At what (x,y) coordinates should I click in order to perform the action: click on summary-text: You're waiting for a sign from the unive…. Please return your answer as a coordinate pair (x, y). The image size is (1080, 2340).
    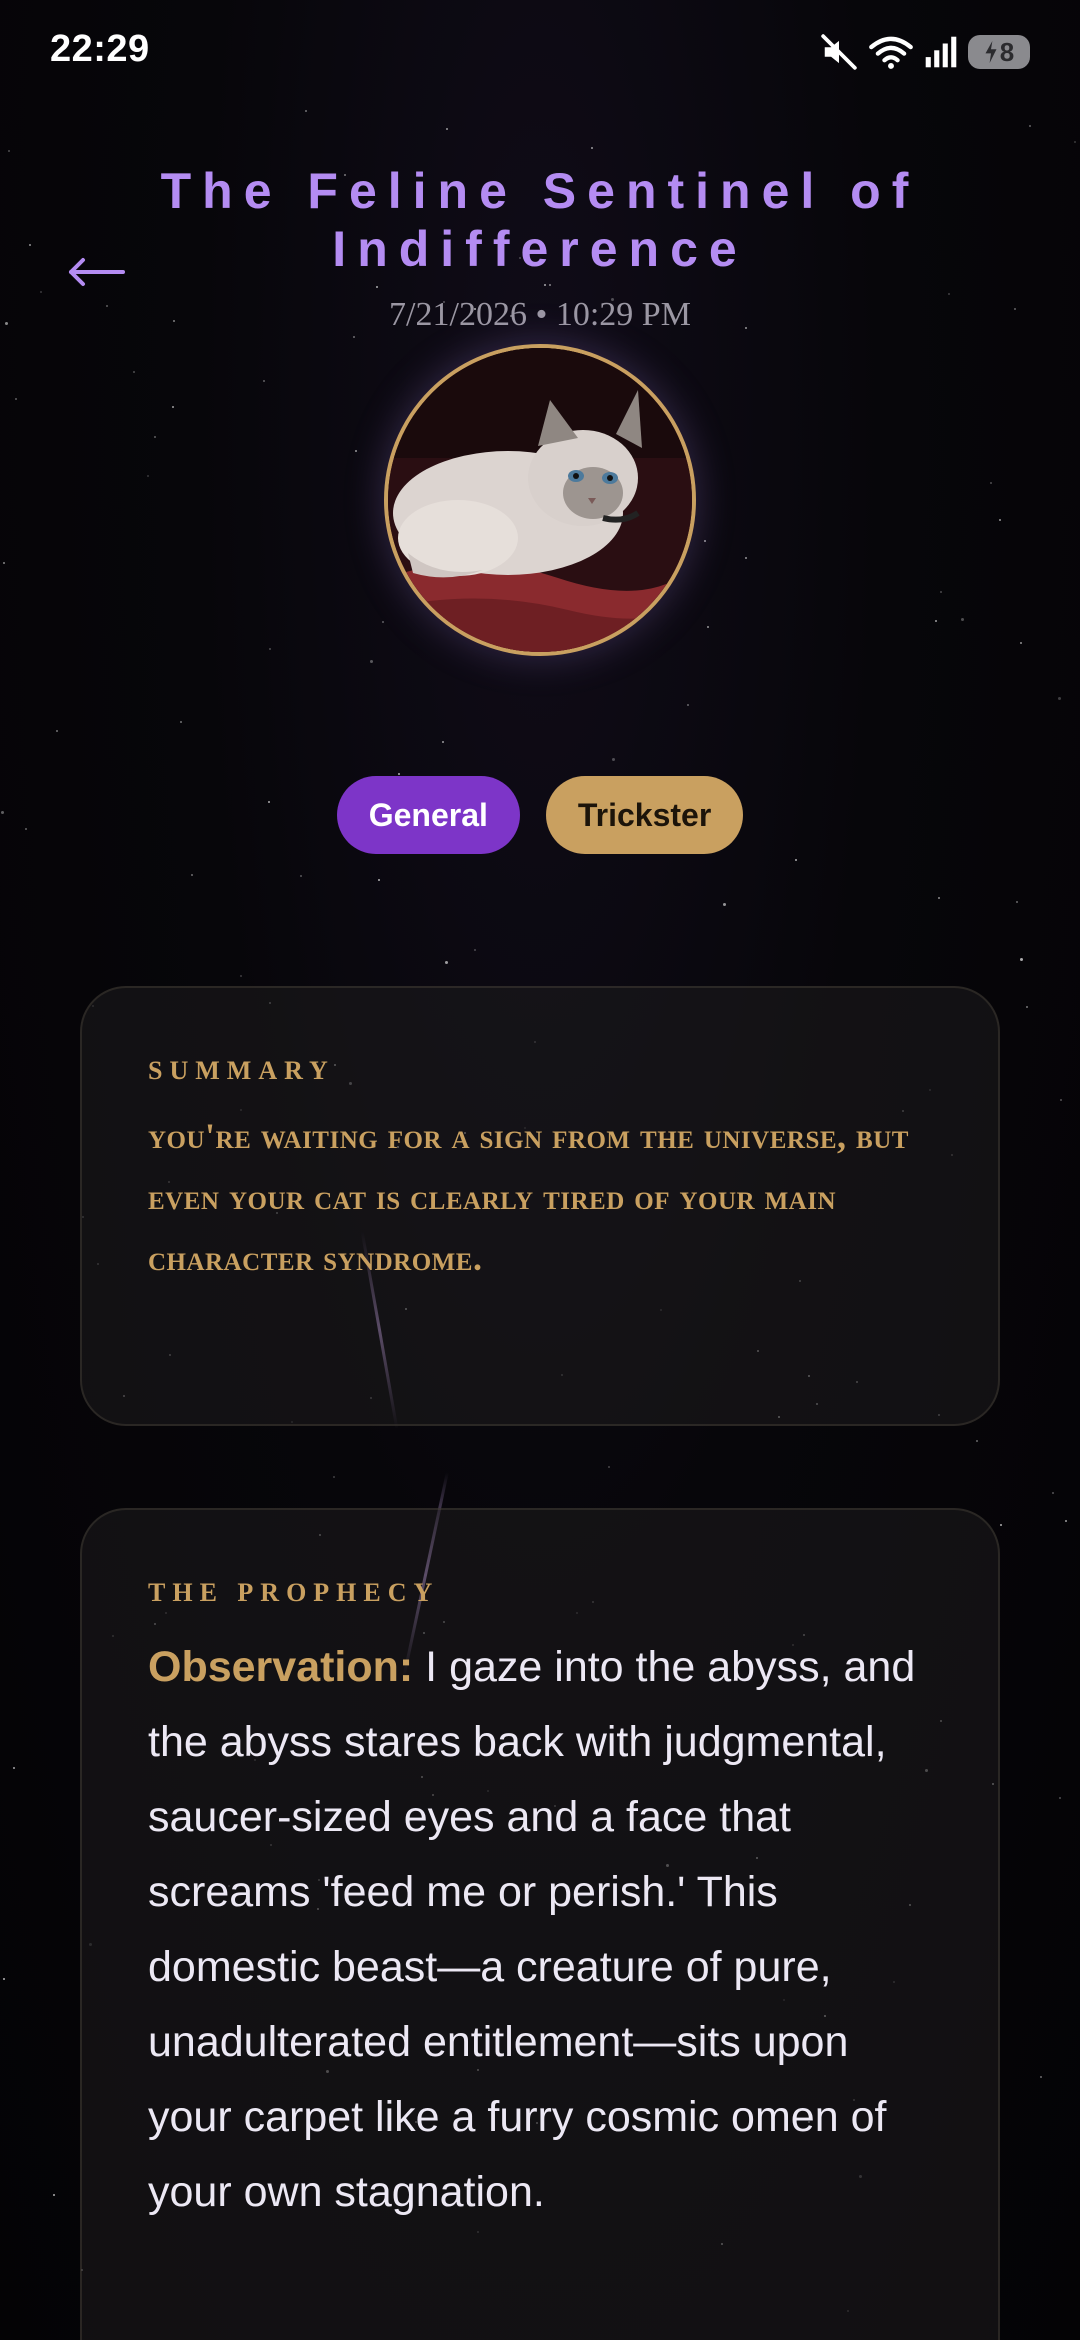
    Looking at the image, I should click on (528, 1197).